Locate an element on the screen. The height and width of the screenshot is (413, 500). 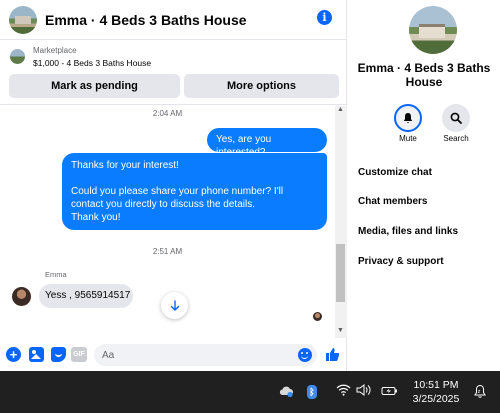
mute-label: Mute is located at coordinates (408, 138).